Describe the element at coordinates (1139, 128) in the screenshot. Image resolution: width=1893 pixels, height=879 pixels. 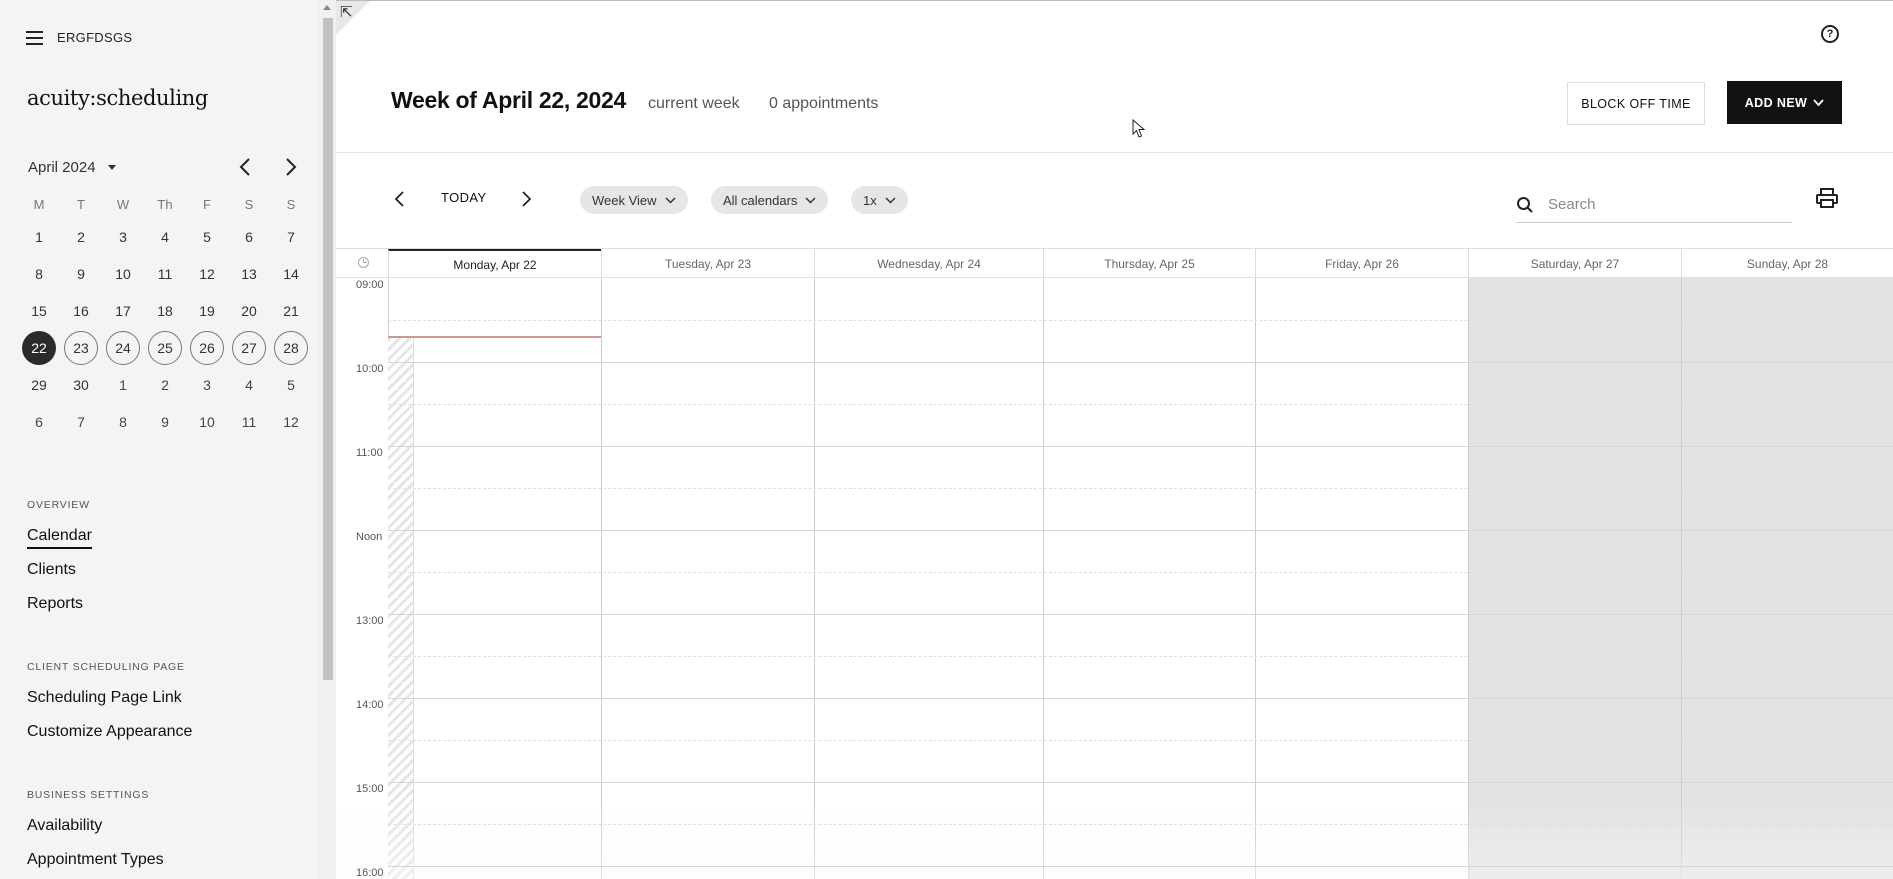
I see `mouse-pointer-icon` at that location.